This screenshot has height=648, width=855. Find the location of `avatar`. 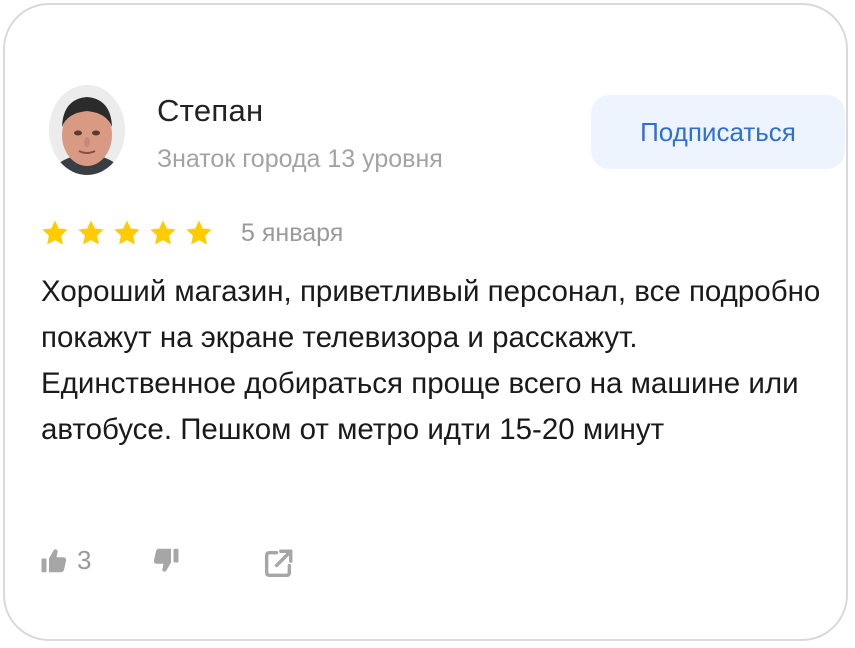

avatar is located at coordinates (87, 130).